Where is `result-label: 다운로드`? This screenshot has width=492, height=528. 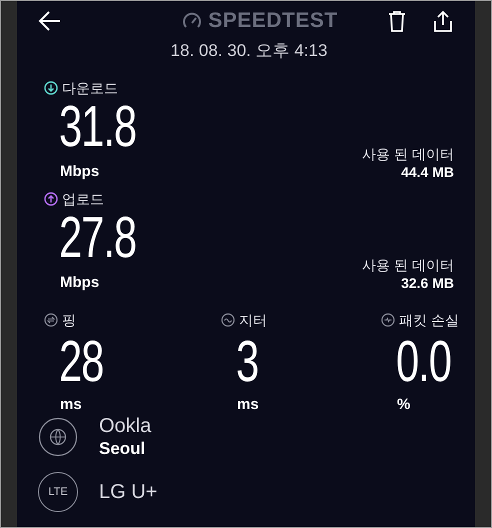
result-label: 다운로드 is located at coordinates (90, 88).